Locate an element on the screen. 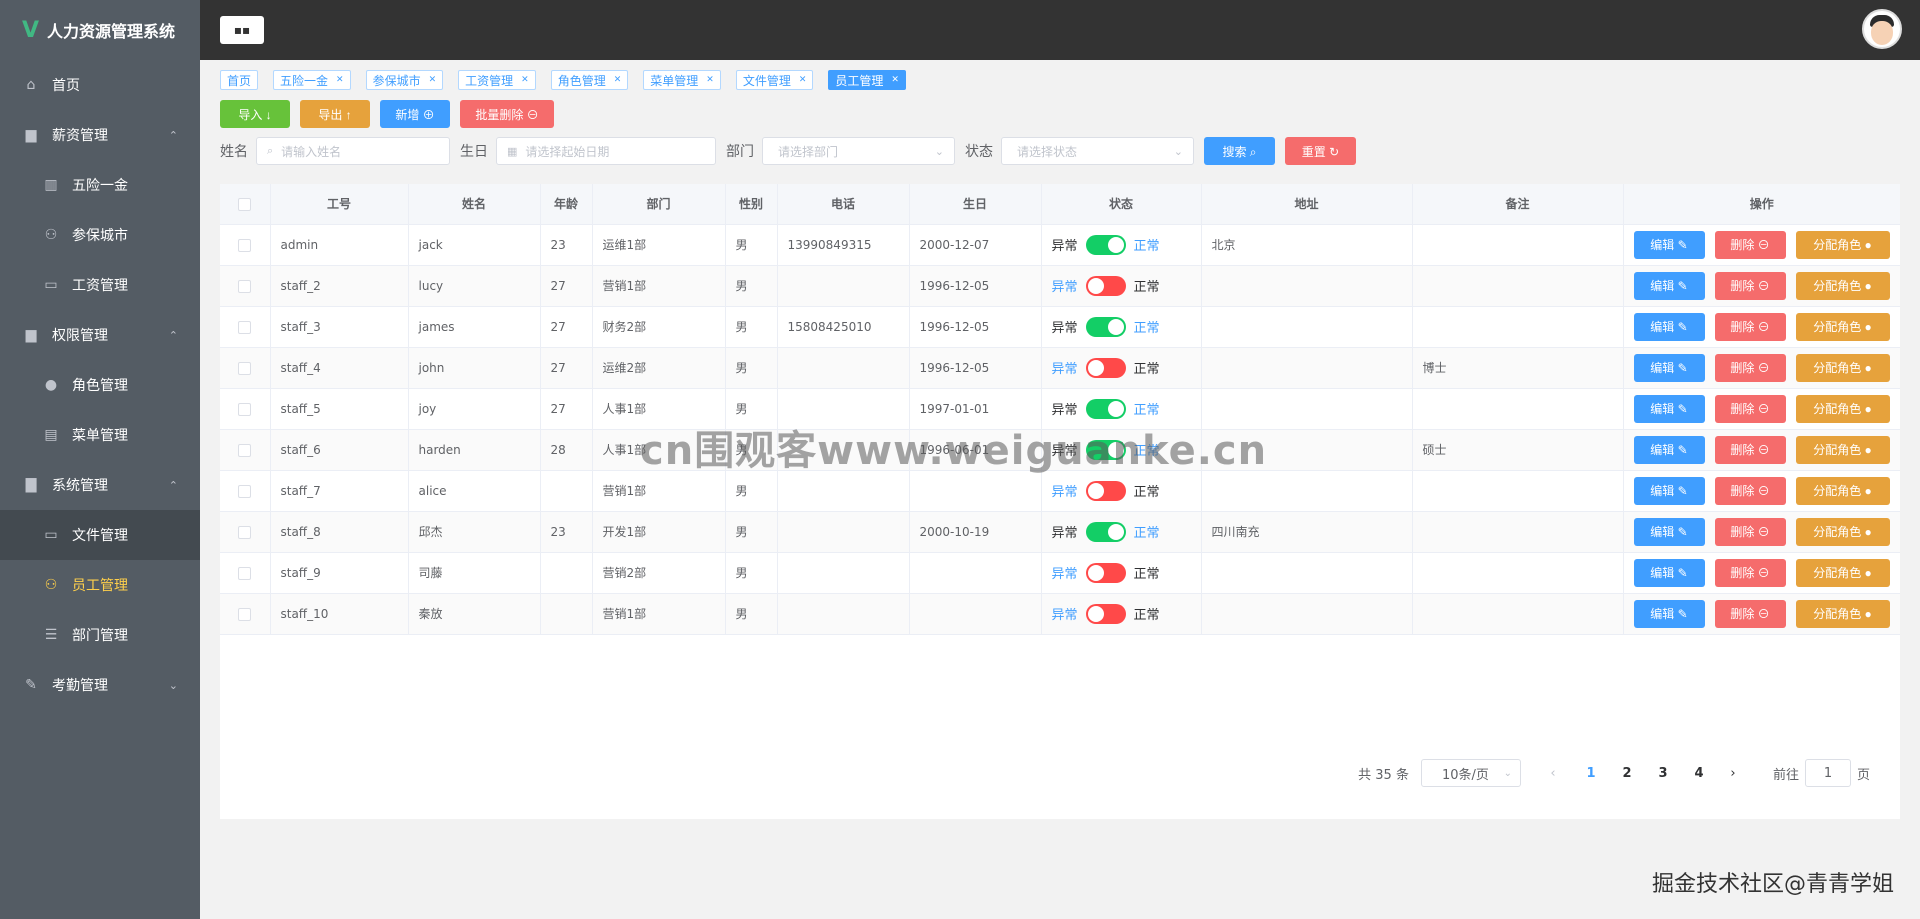 The height and width of the screenshot is (919, 1920). status-select: 请选择状态 ⌄ is located at coordinates (1097, 151).